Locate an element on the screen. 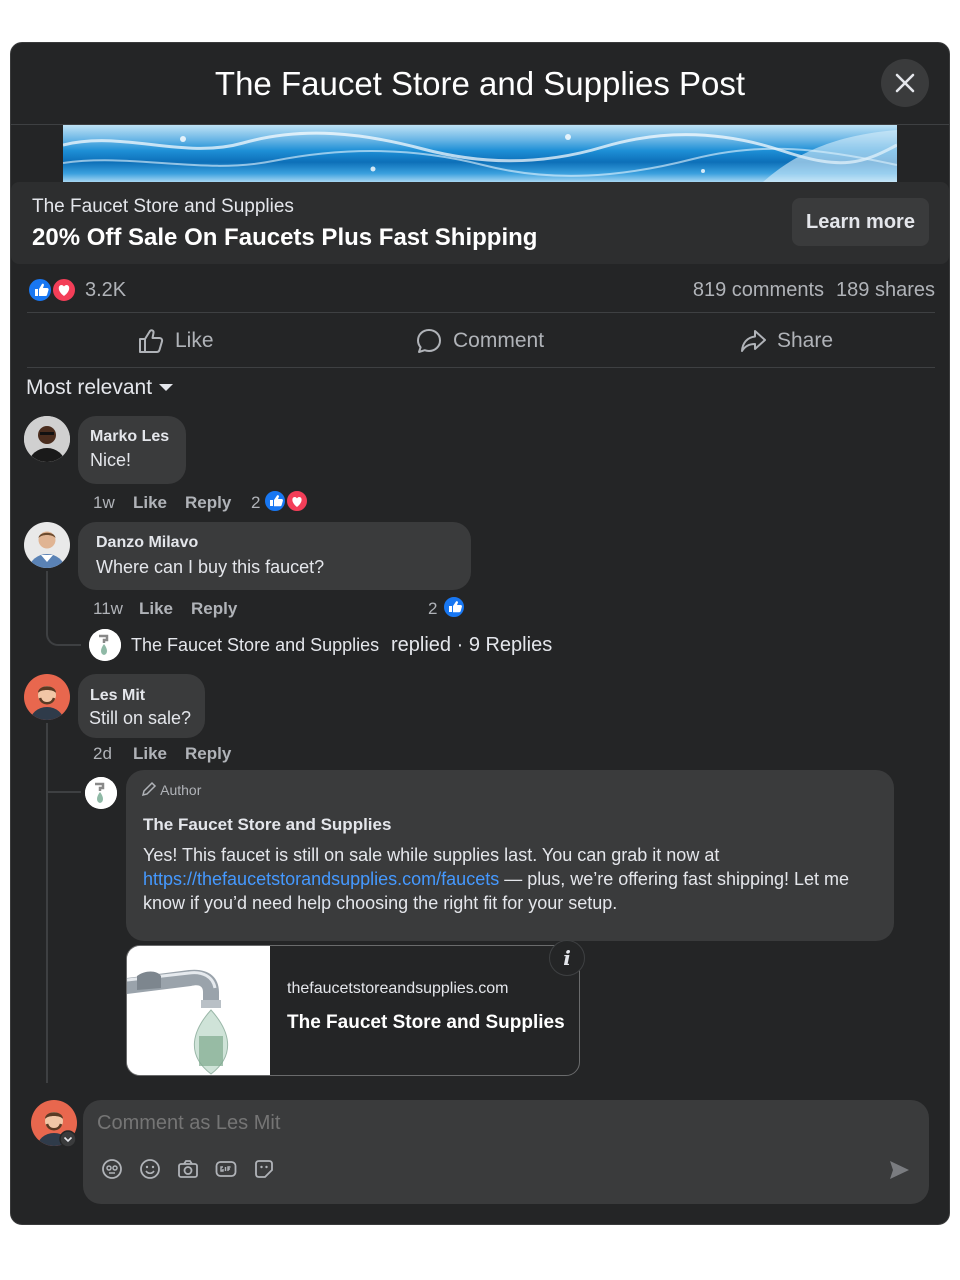 This screenshot has width=960, height=1280. close-button is located at coordinates (905, 83).